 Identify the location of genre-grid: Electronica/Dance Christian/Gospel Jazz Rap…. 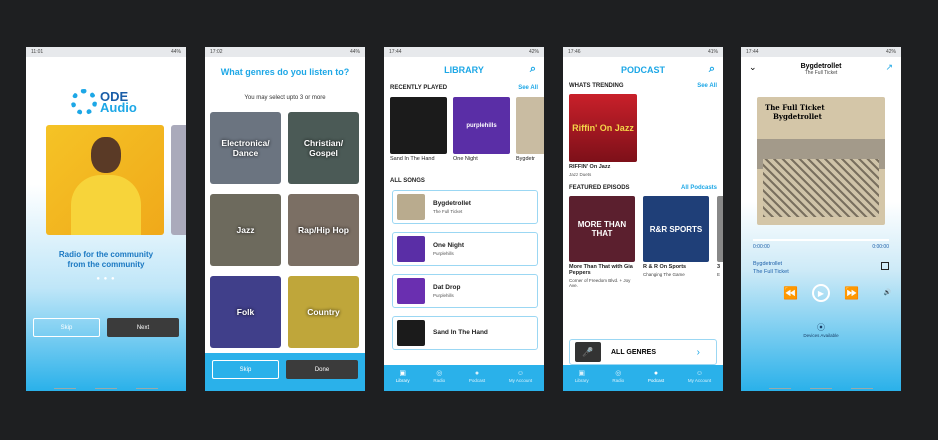
(285, 230).